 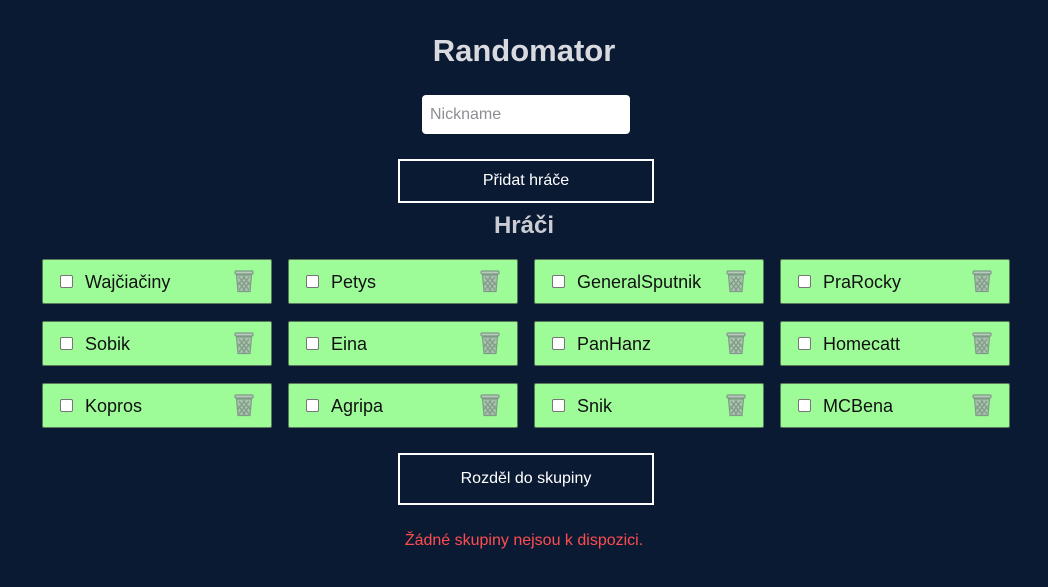 What do you see at coordinates (108, 344) in the screenshot?
I see `player-name: Sobik` at bounding box center [108, 344].